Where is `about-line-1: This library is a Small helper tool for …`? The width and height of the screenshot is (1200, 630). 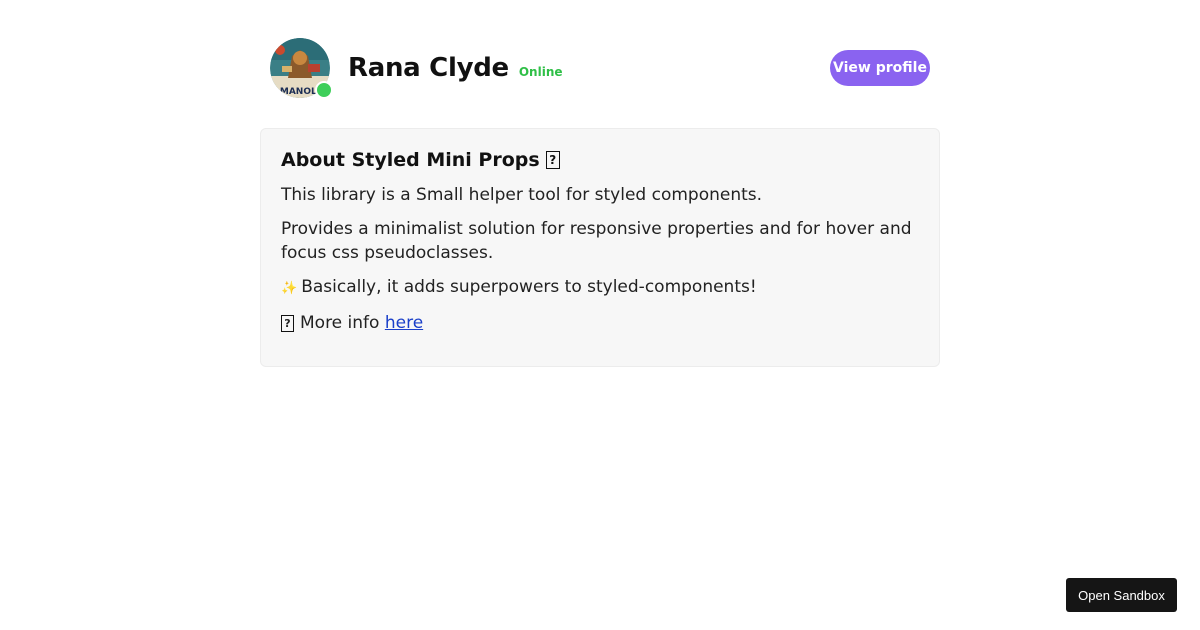 about-line-1: This library is a Small helper tool for … is located at coordinates (522, 195).